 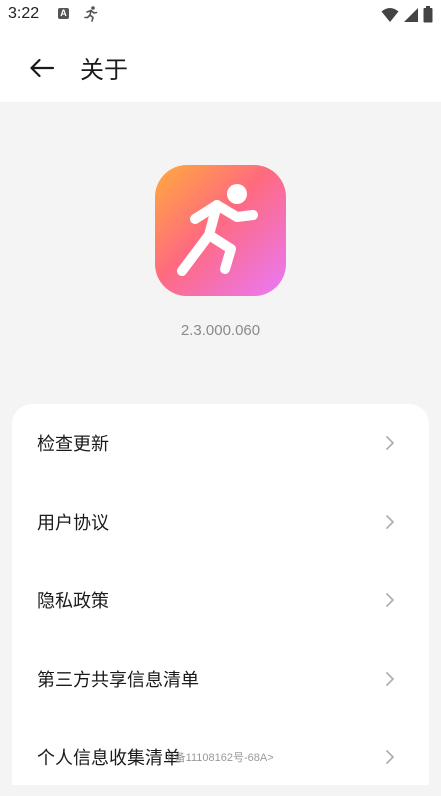 What do you see at coordinates (73, 523) in the screenshot?
I see `menu-item-label: 用户协议` at bounding box center [73, 523].